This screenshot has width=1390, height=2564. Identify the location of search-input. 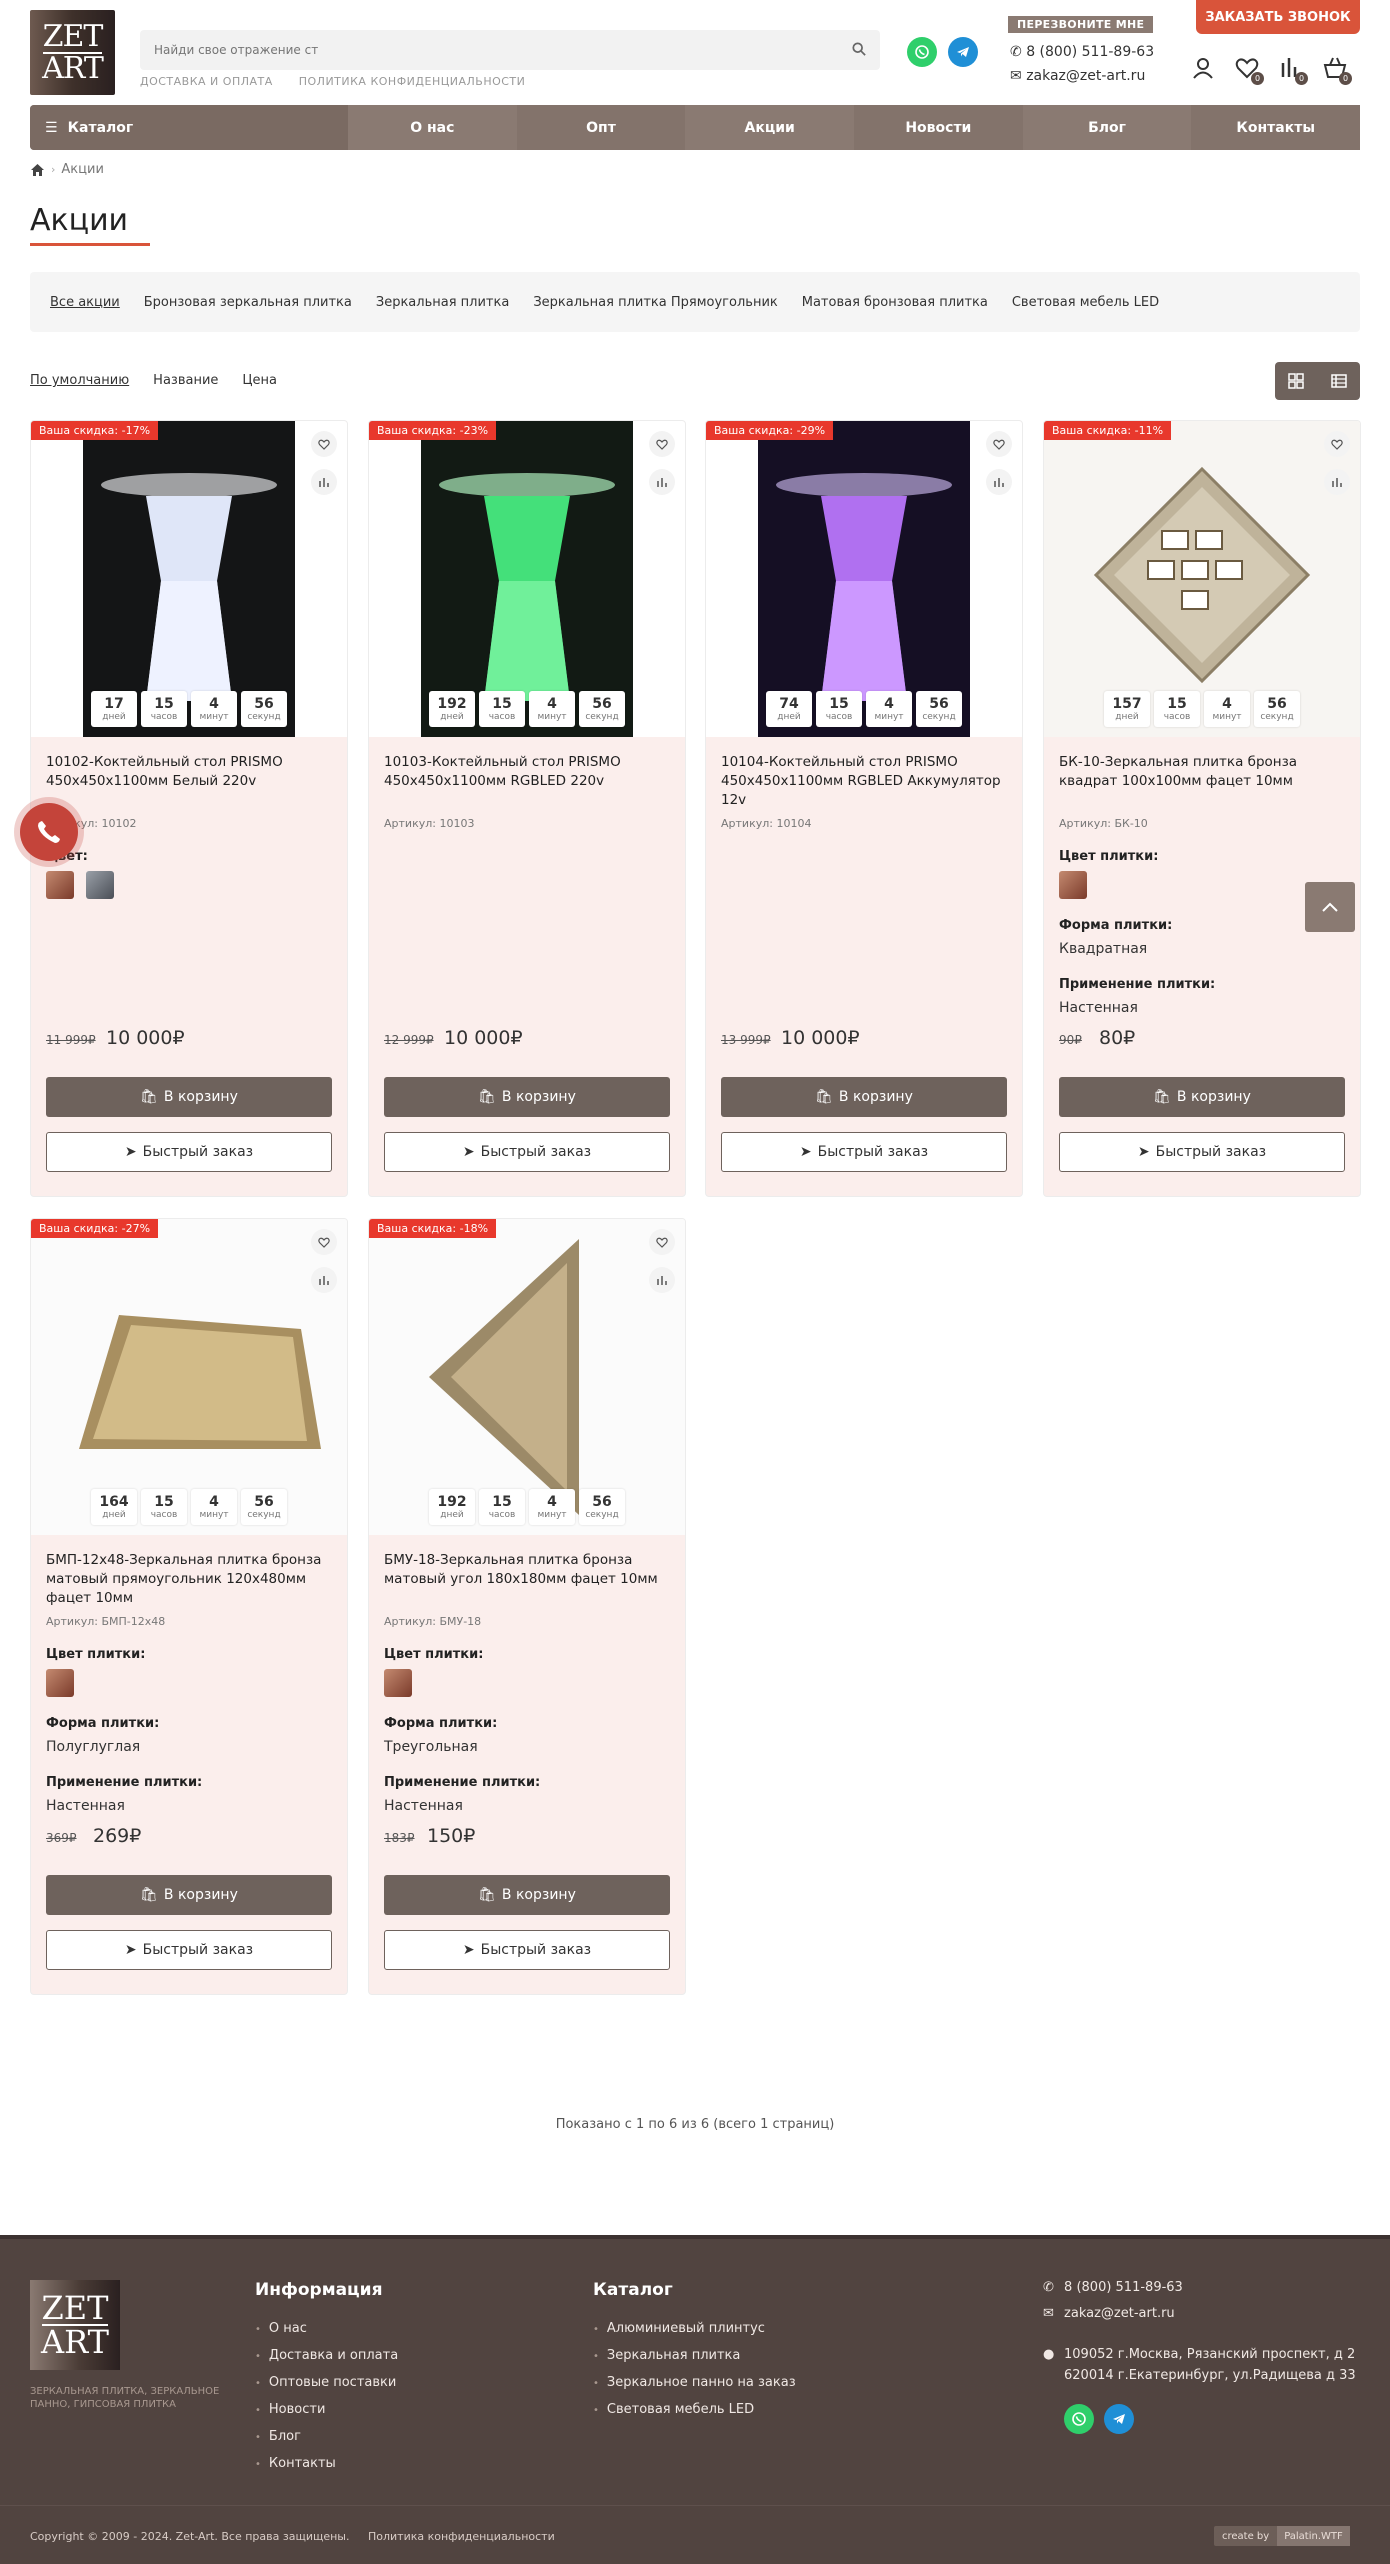
(494, 50).